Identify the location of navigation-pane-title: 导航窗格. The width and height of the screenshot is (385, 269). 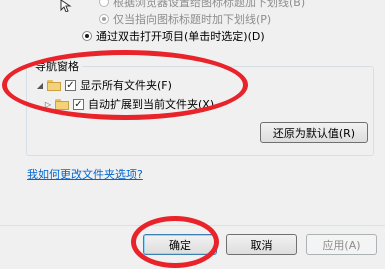
(57, 66).